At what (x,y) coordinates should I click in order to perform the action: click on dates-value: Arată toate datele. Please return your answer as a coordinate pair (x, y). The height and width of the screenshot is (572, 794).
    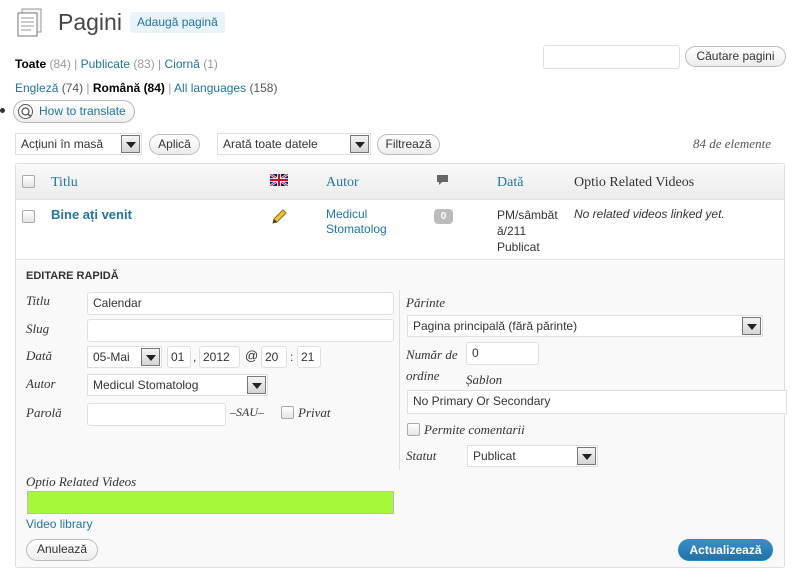
    Looking at the image, I should click on (270, 144).